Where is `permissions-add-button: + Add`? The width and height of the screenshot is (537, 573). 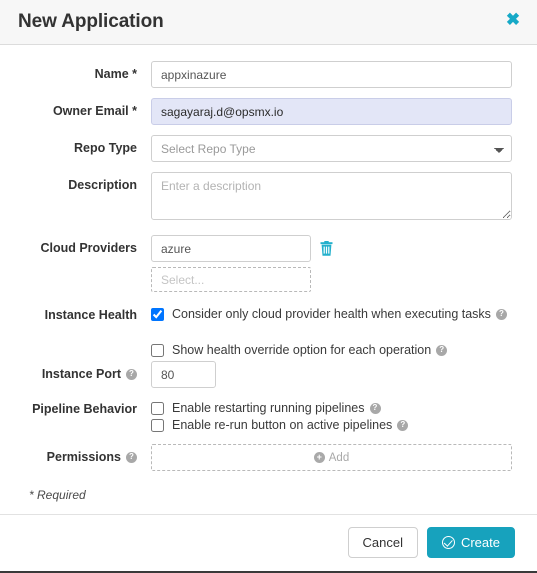
permissions-add-button: + Add is located at coordinates (331, 457).